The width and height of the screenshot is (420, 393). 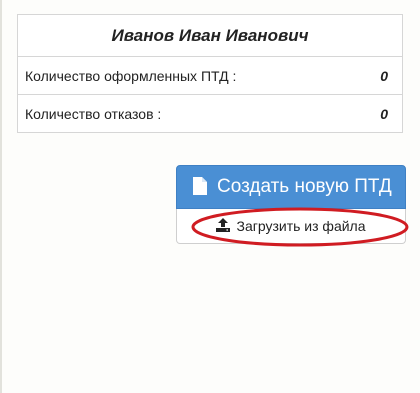 I want to click on page-left-border, so click(x=1, y=196).